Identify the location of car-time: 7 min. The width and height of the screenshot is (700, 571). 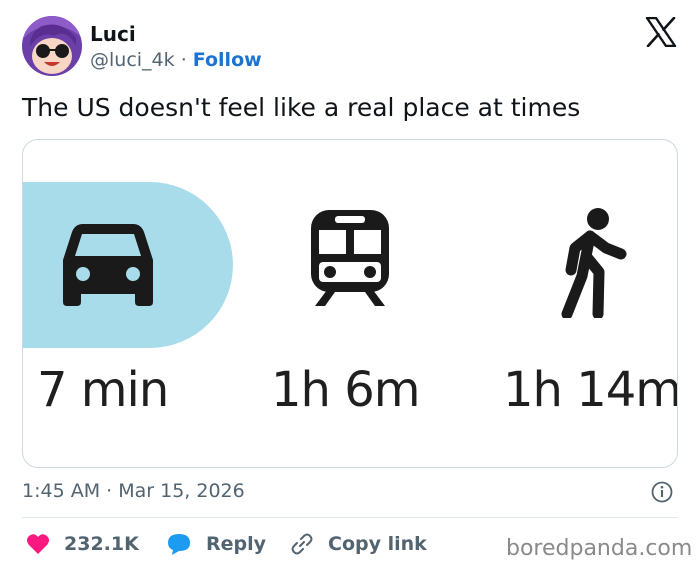
(103, 390).